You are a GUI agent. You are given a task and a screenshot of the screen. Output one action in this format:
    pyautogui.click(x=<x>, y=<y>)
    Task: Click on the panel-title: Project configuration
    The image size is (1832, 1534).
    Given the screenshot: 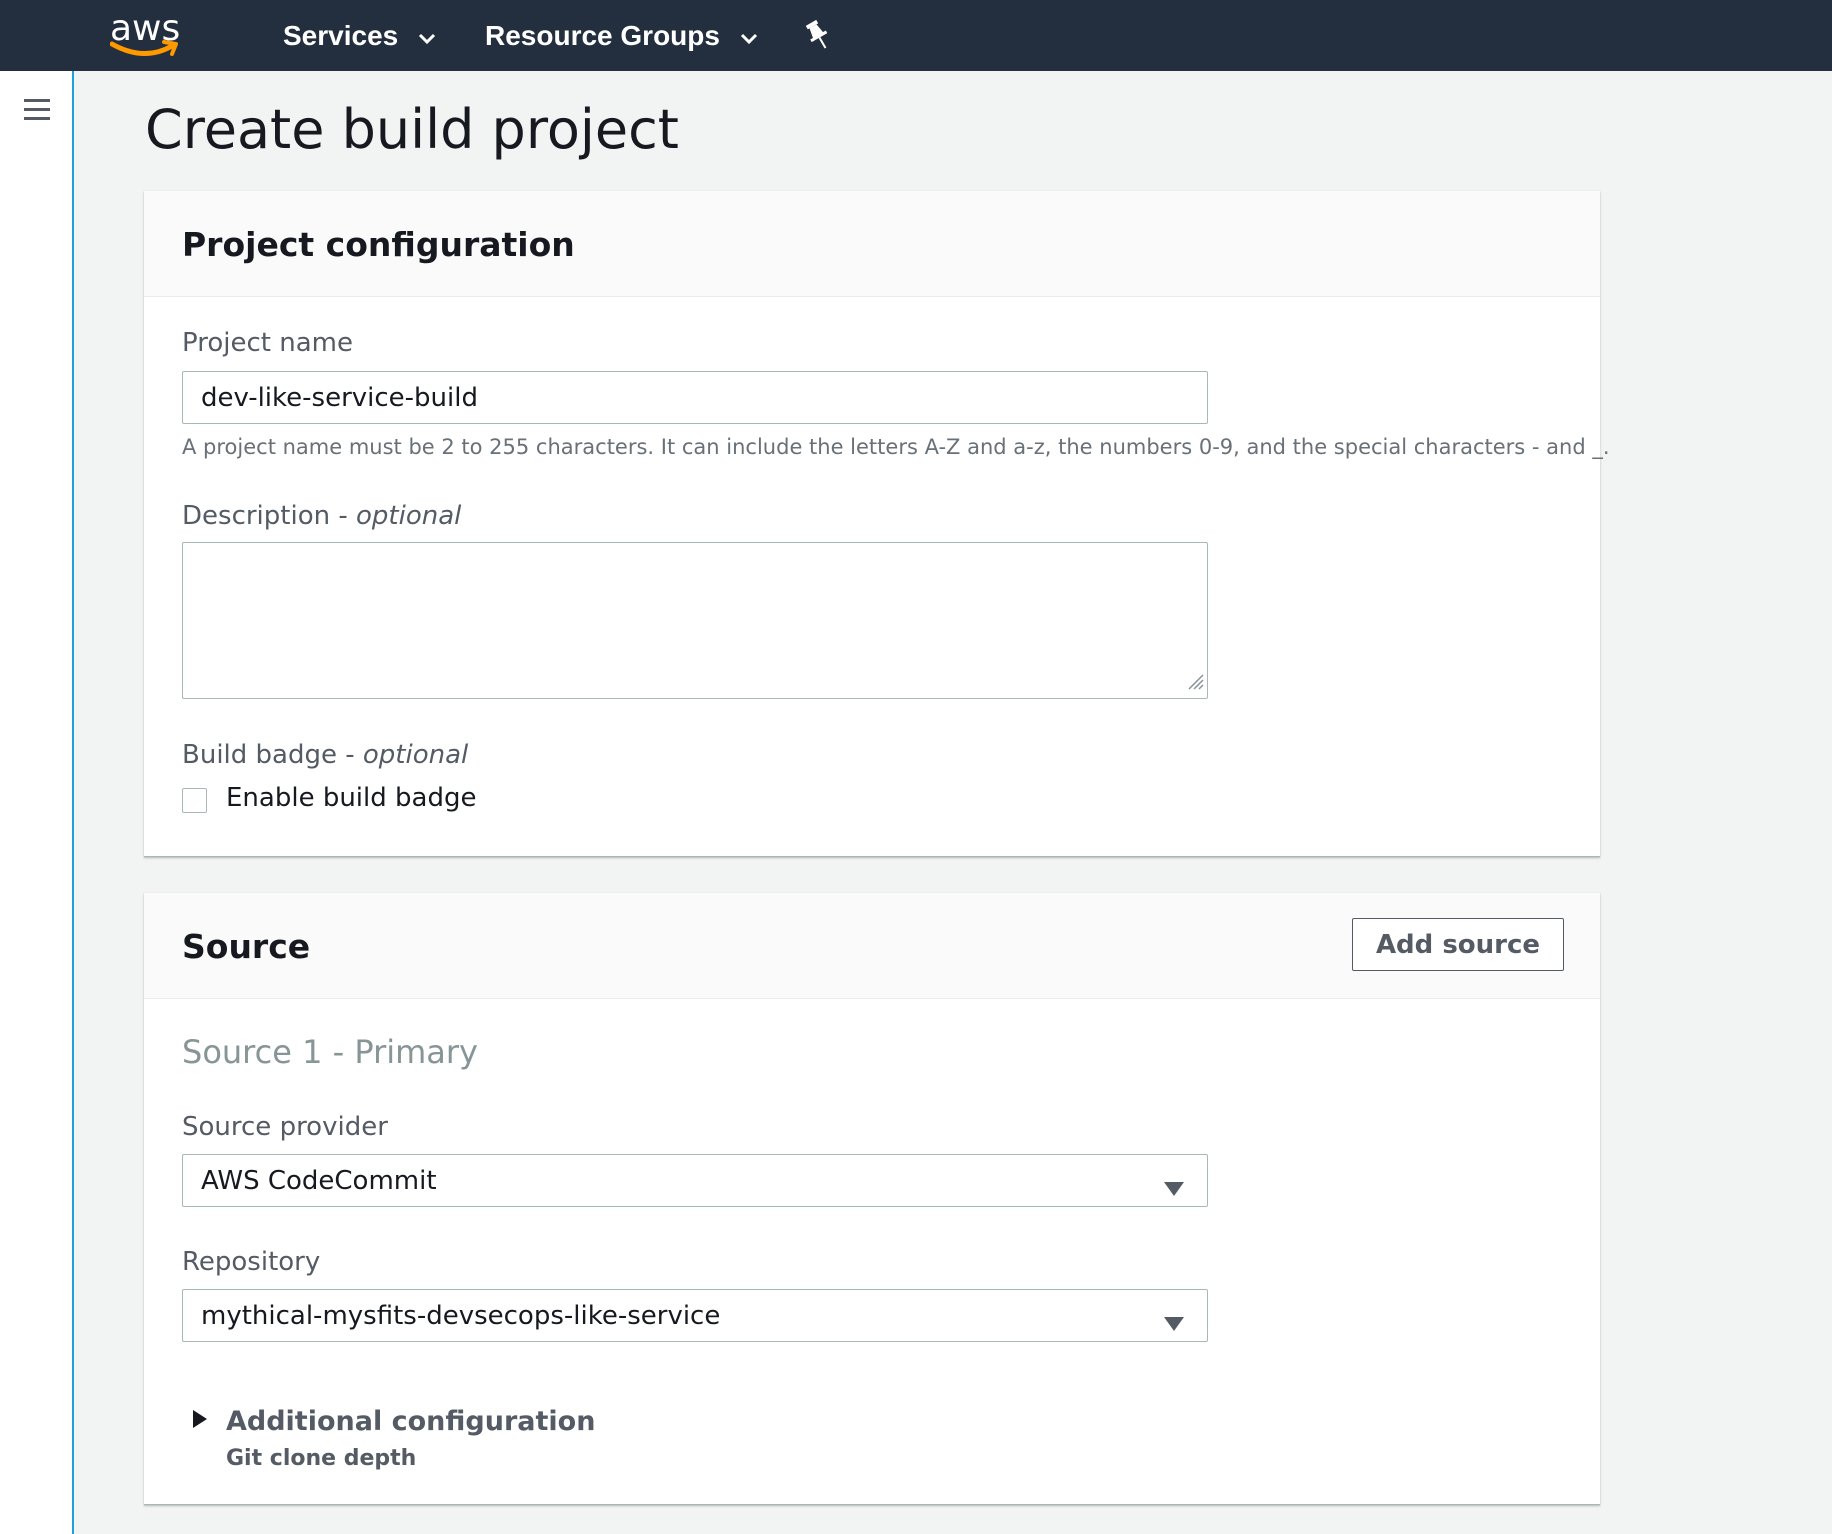 What is the action you would take?
    pyautogui.click(x=378, y=244)
    